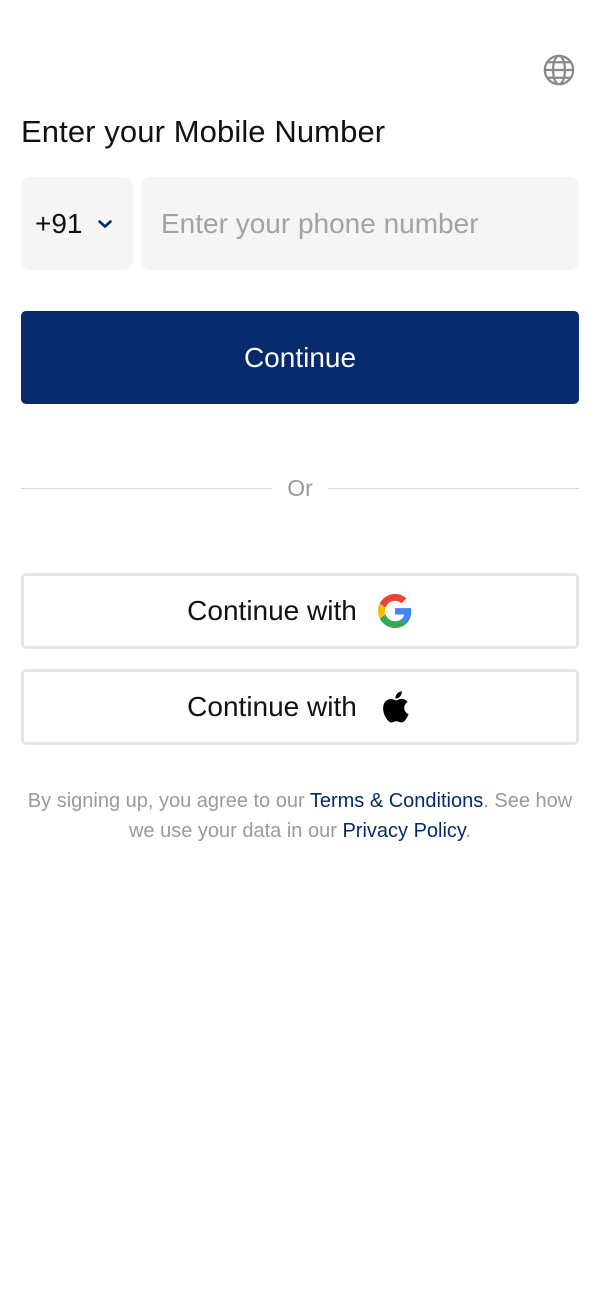 The width and height of the screenshot is (600, 1299). Describe the element at coordinates (105, 224) in the screenshot. I see `chevron-down-icon` at that location.